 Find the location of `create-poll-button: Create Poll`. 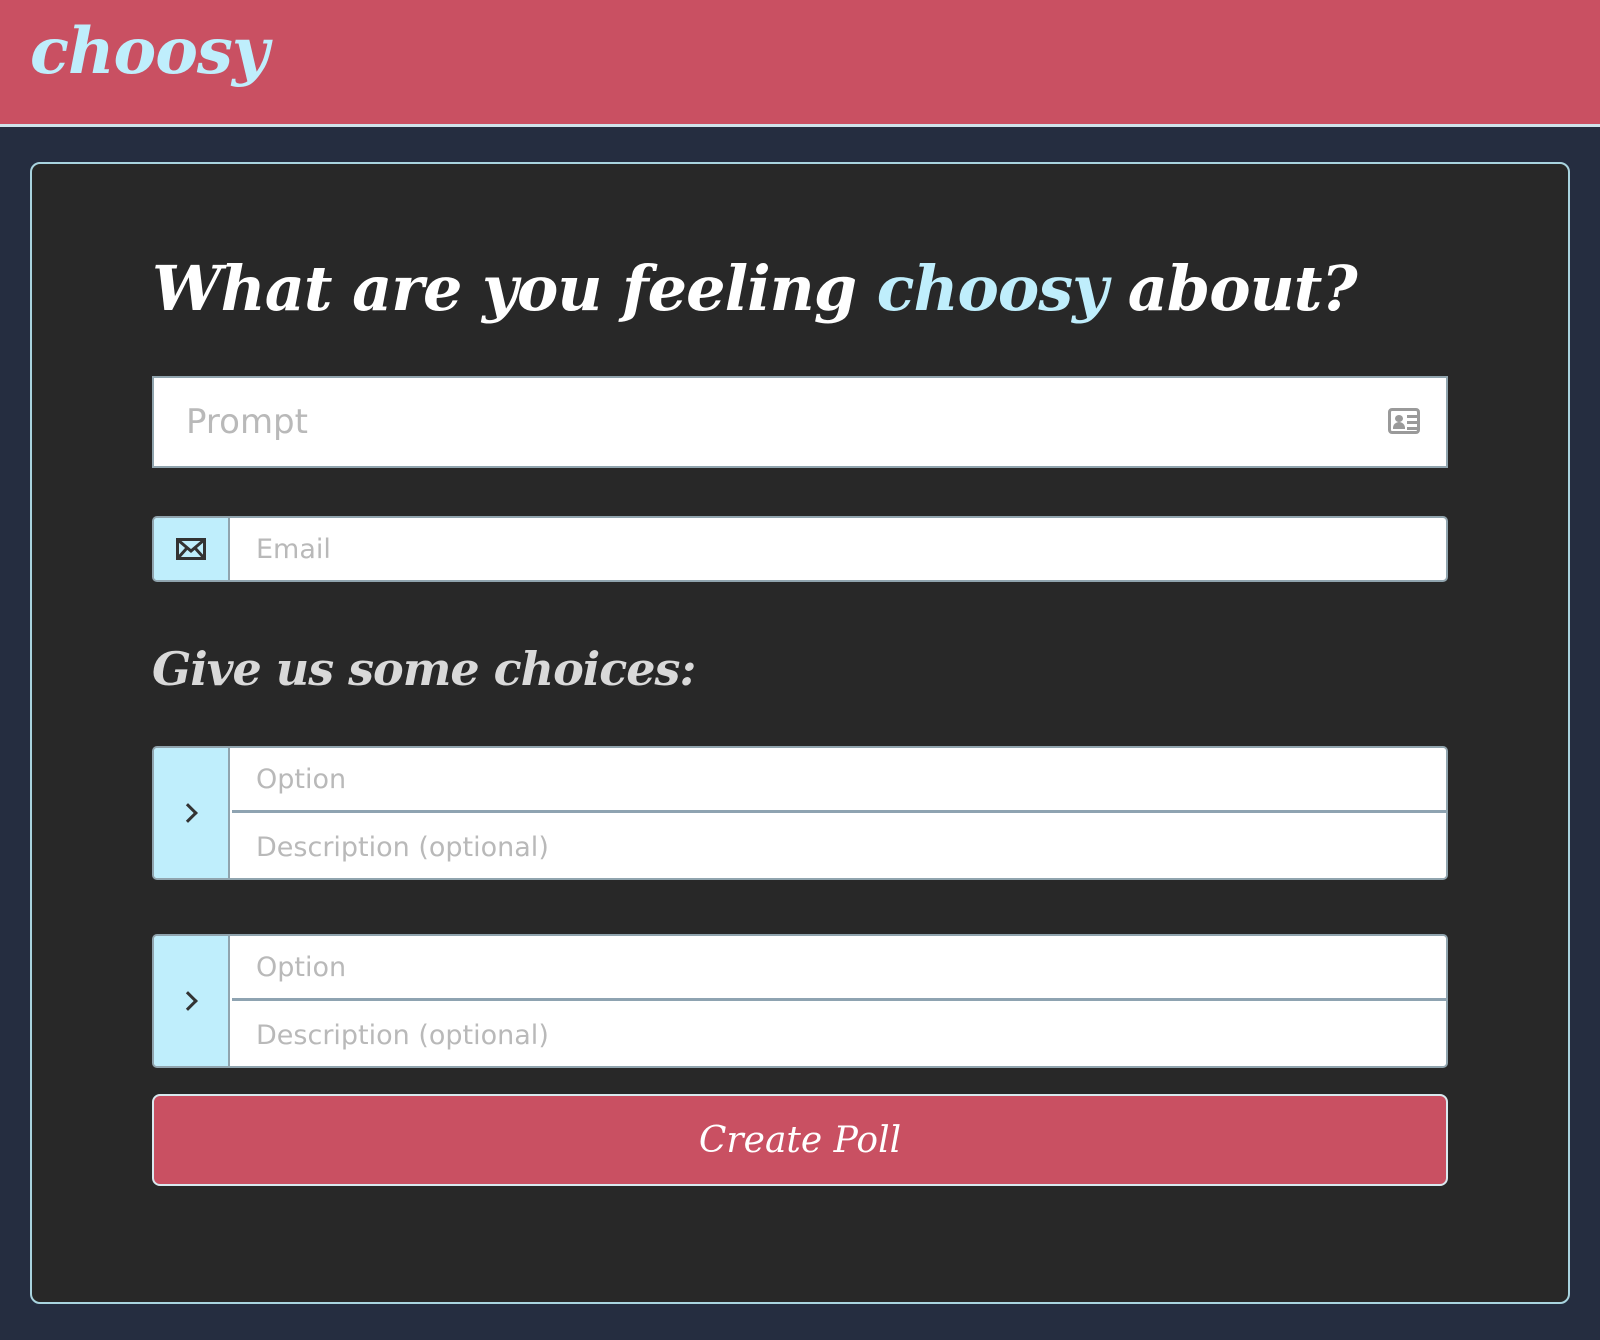

create-poll-button: Create Poll is located at coordinates (800, 1140).